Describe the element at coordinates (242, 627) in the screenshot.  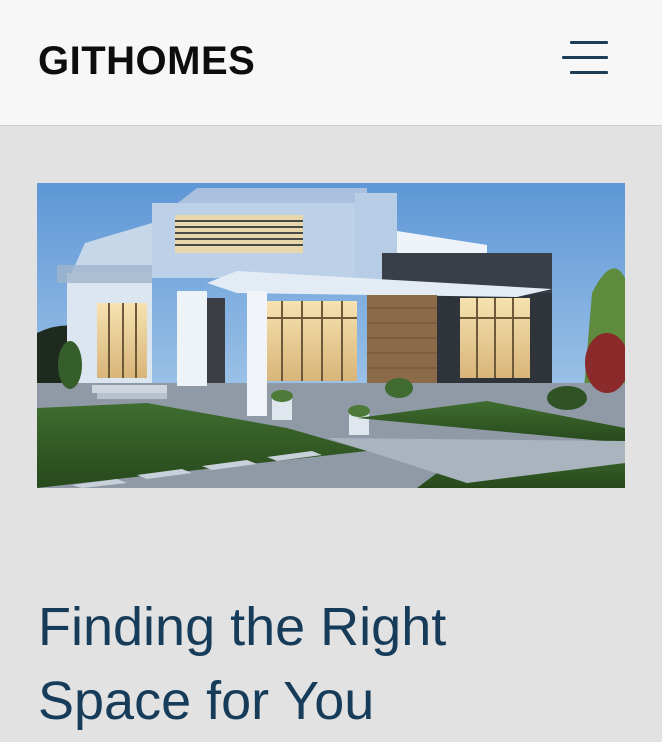
I see `headline-line-1: Finding the Right` at that location.